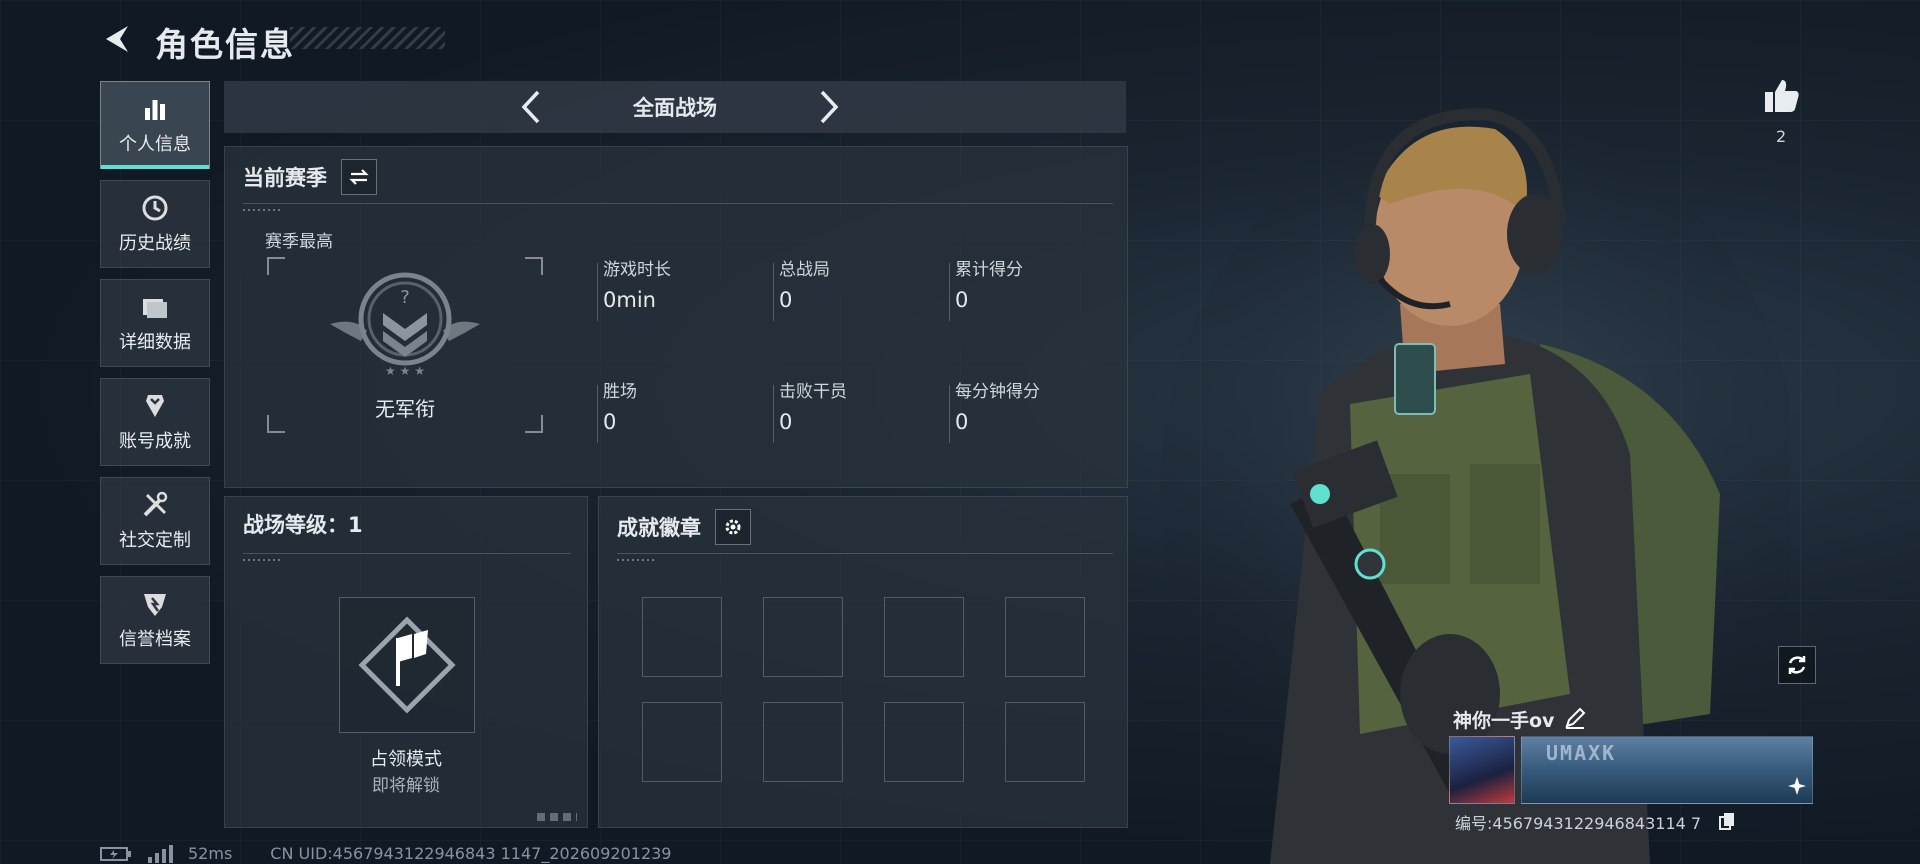 Image resolution: width=1920 pixels, height=864 pixels. What do you see at coordinates (629, 300) in the screenshot?
I see `stat-value: 0min` at bounding box center [629, 300].